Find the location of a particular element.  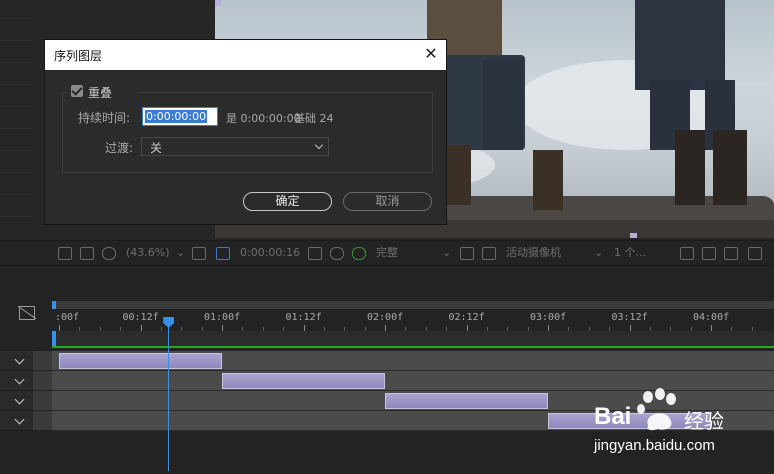

work-area-bar is located at coordinates (413, 339).